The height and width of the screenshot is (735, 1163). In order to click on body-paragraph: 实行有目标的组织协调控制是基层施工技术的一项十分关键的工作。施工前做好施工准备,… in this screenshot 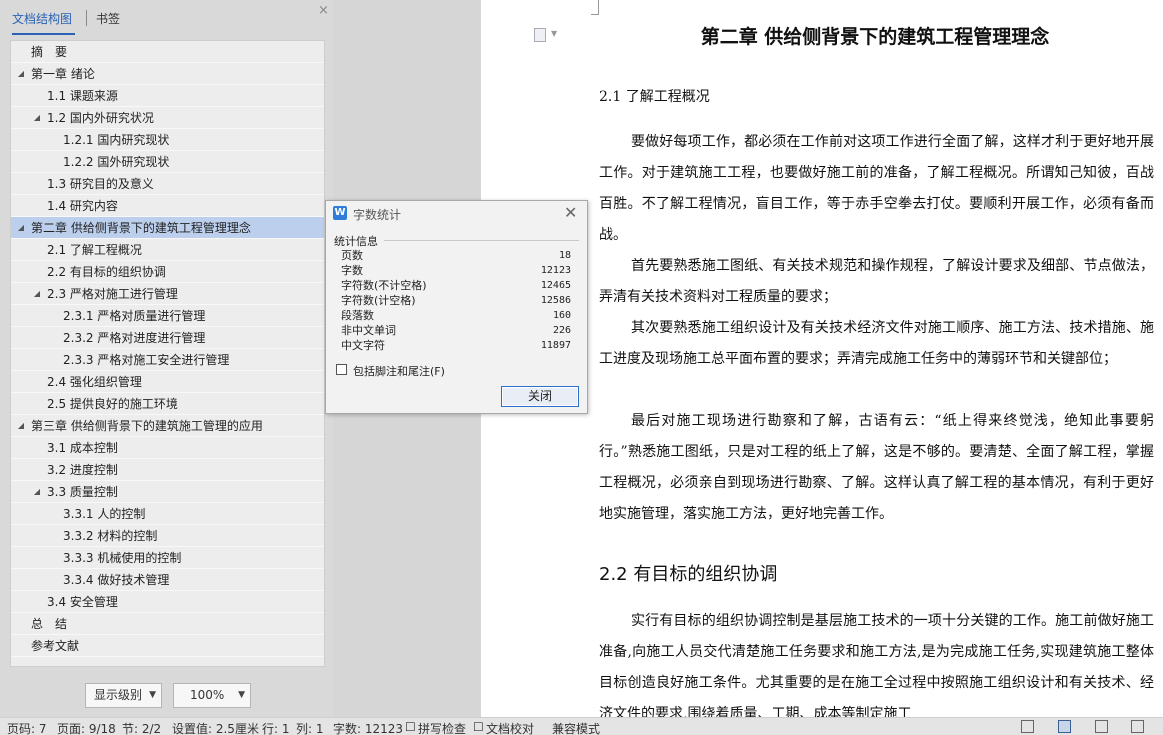, I will do `click(876, 665)`.